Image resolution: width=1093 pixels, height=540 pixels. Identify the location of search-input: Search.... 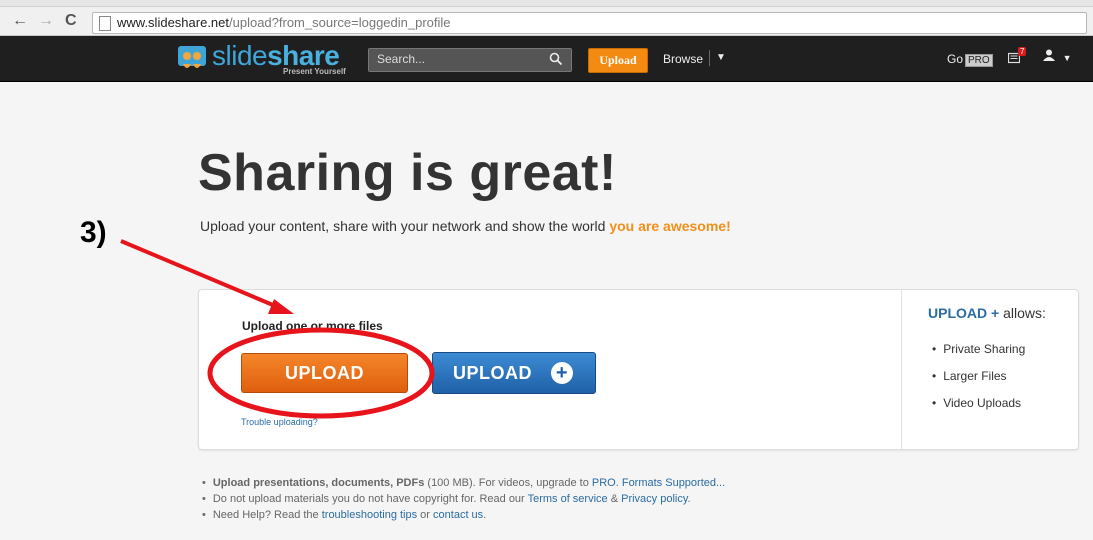
(470, 60).